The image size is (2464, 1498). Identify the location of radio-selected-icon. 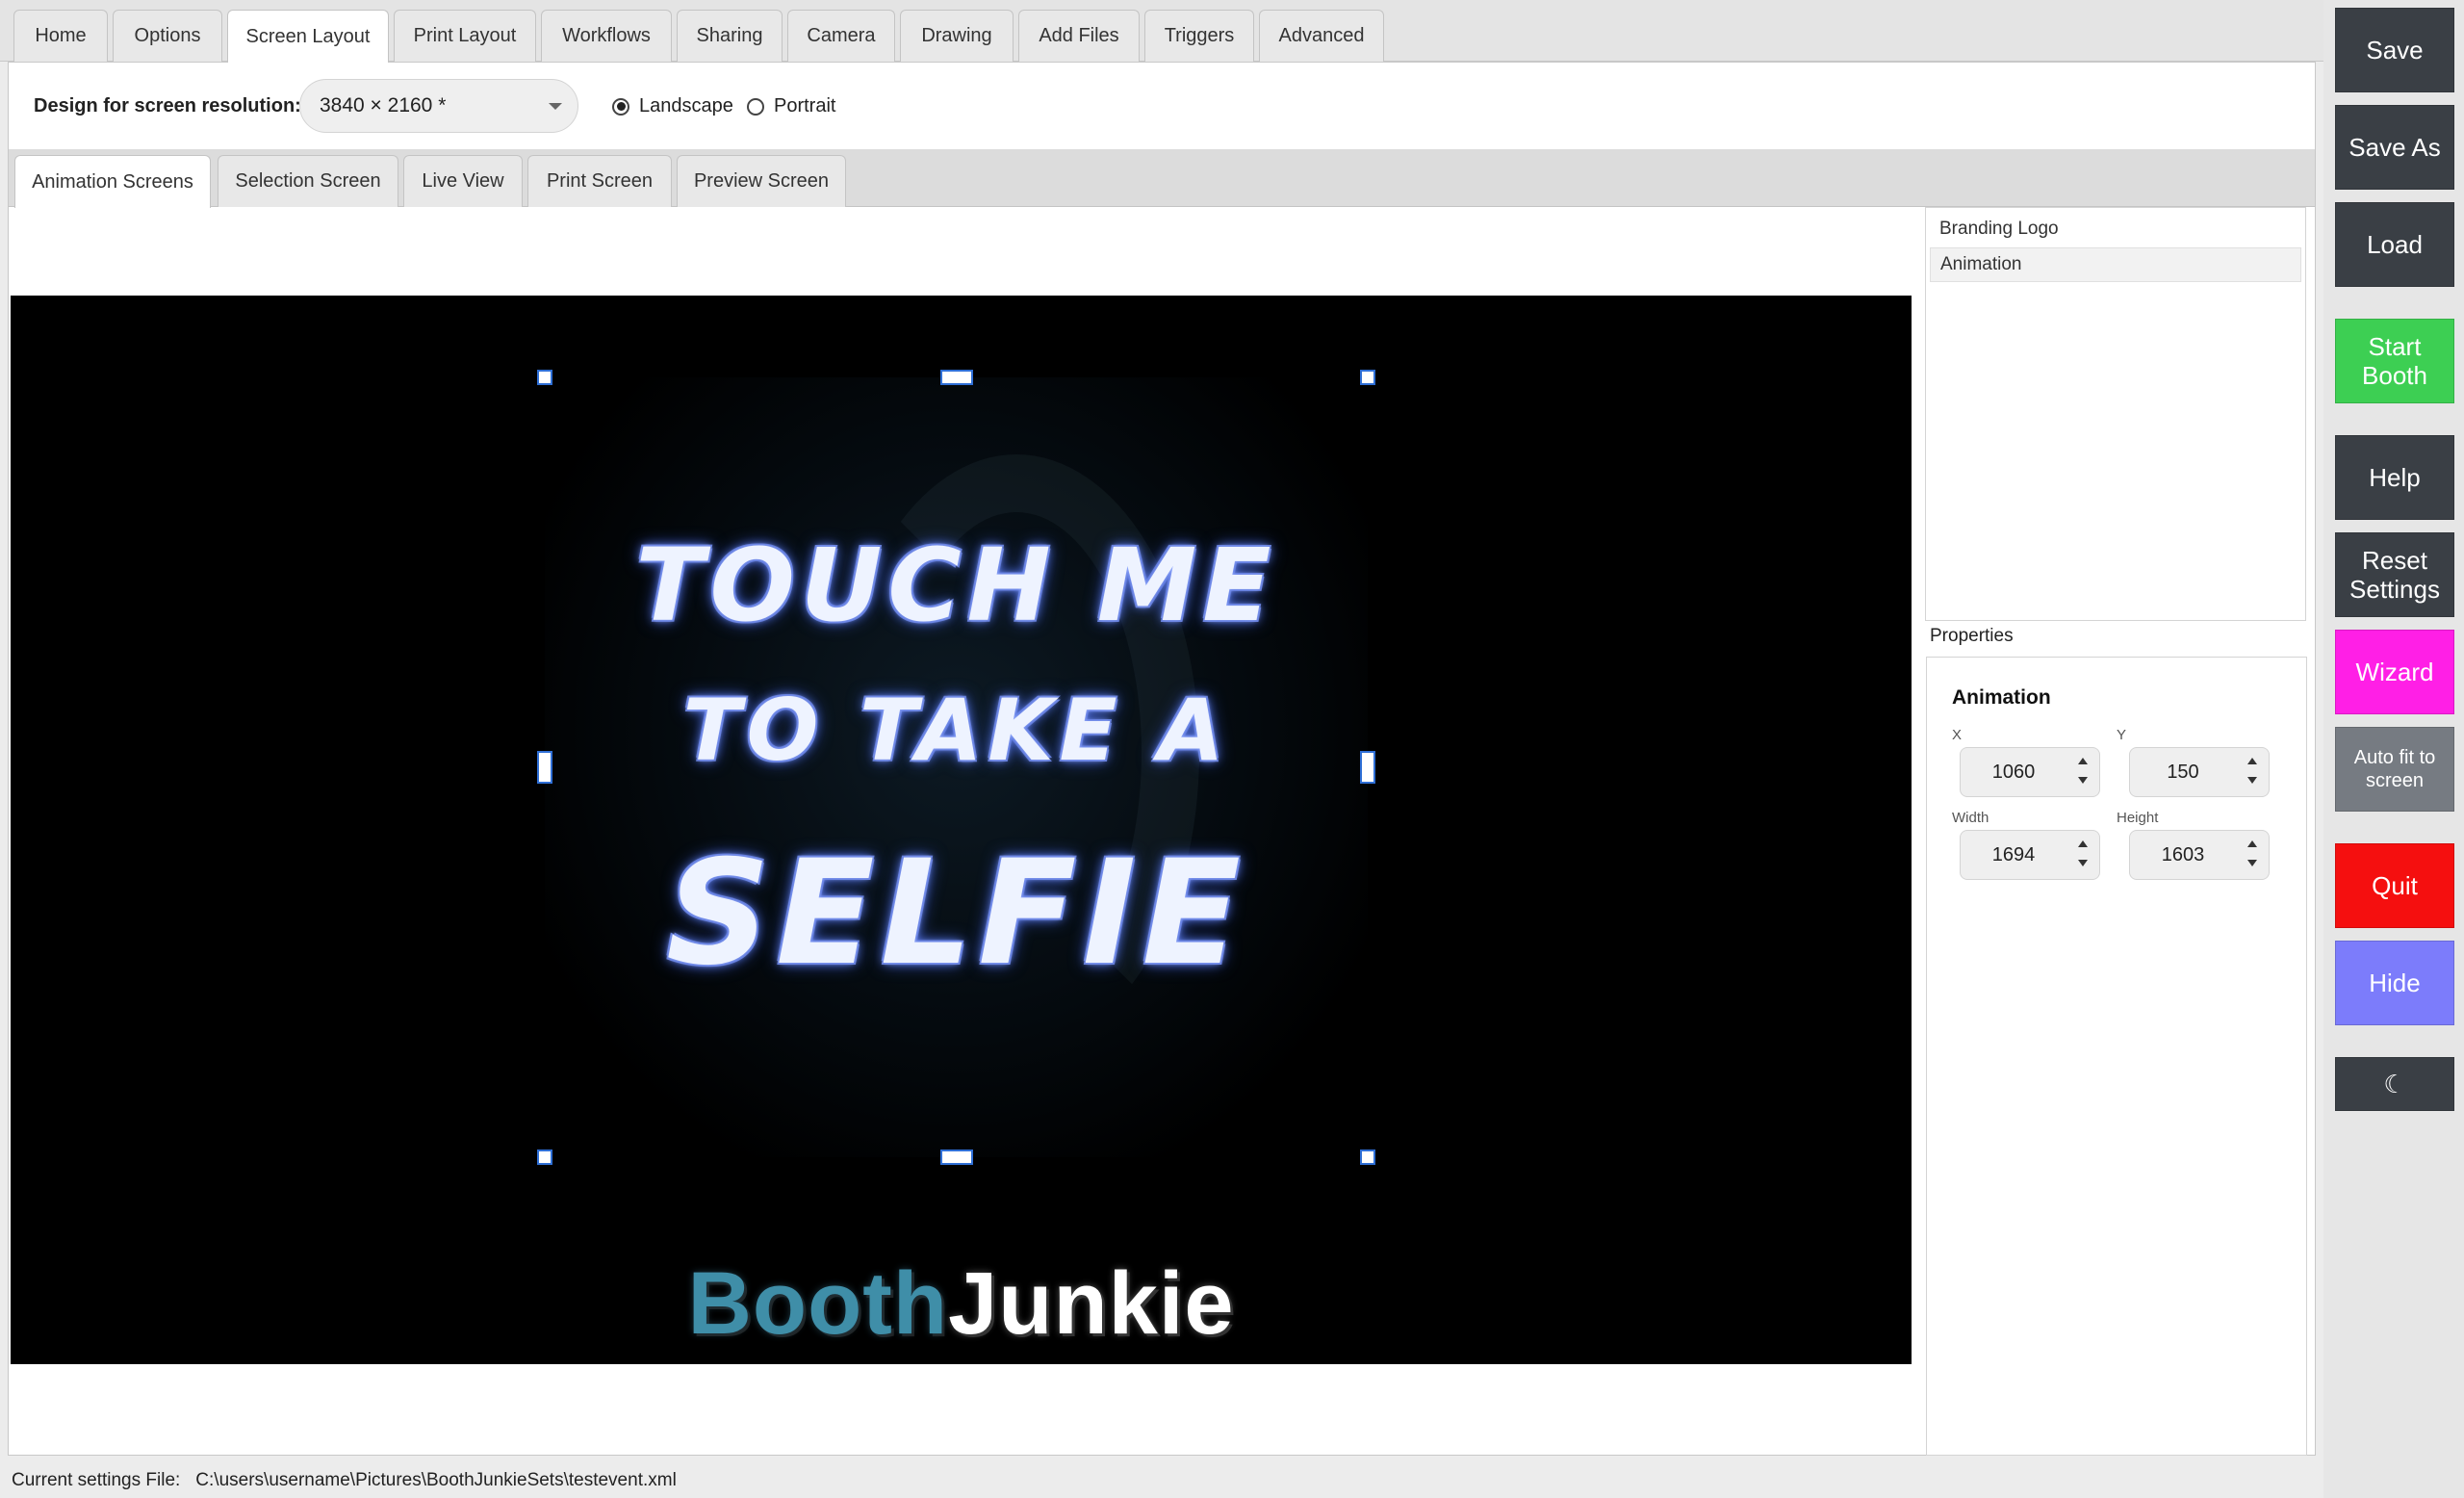
(620, 107).